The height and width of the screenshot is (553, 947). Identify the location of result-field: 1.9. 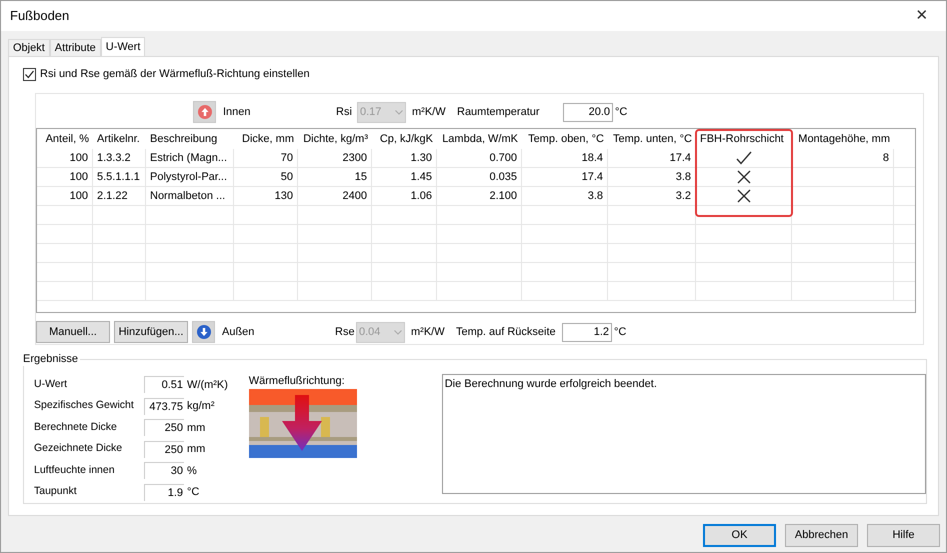
(164, 492).